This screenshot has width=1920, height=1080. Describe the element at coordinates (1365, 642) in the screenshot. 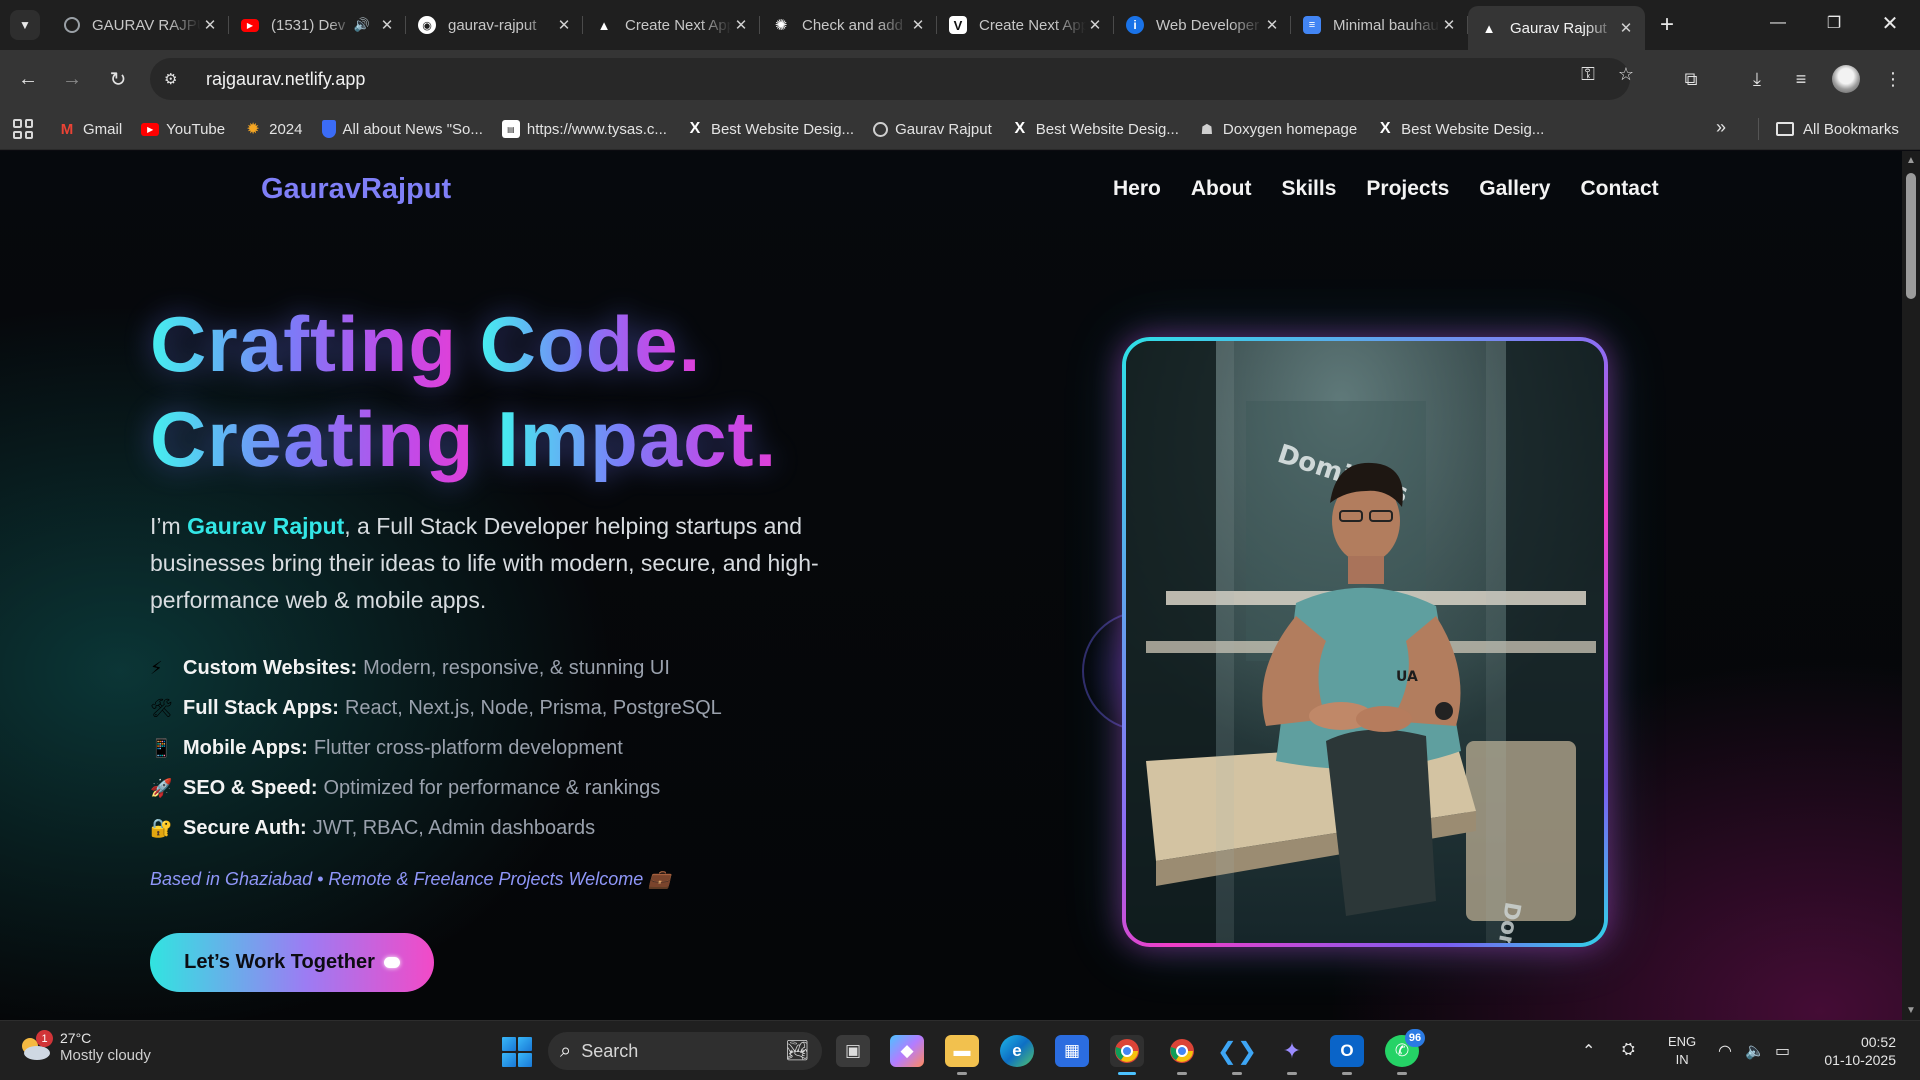

I see `profile-photo: Domino's` at that location.